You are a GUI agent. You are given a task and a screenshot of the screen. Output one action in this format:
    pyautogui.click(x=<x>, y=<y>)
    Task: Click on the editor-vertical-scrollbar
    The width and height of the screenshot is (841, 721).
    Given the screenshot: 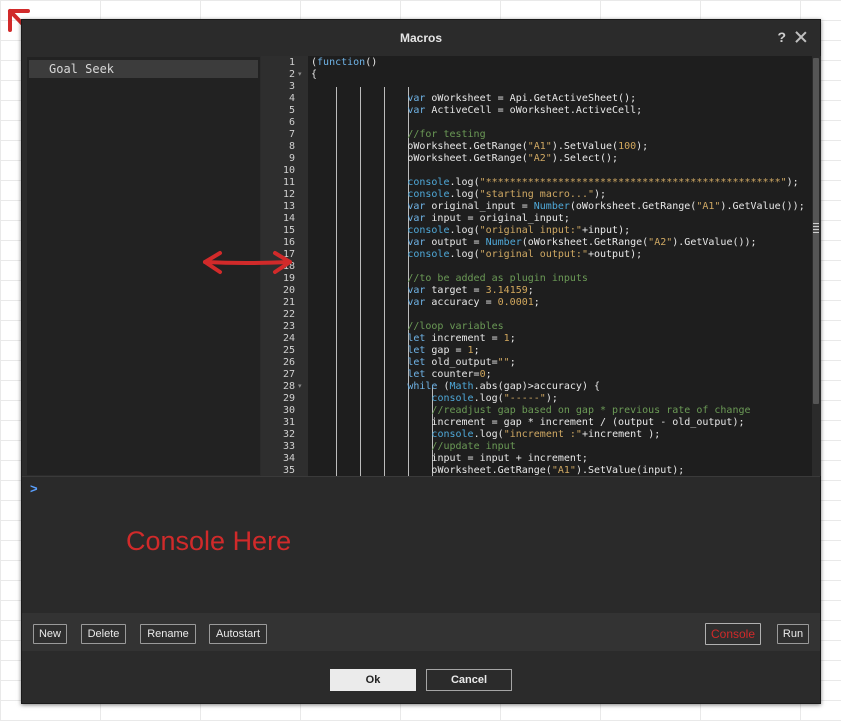 What is the action you would take?
    pyautogui.click(x=816, y=266)
    